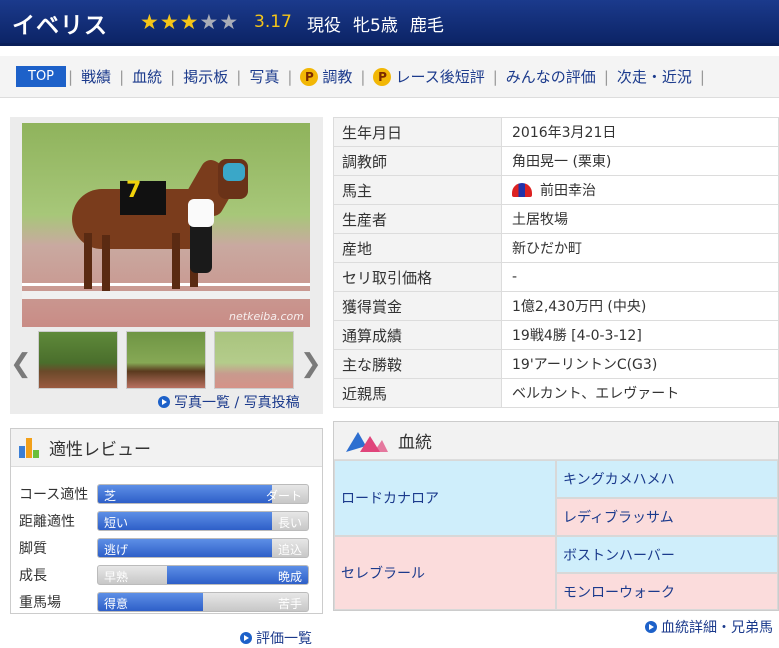 This screenshot has width=779, height=648. What do you see at coordinates (445, 498) in the screenshot?
I see `pedigree-sire: ロードカナロア` at bounding box center [445, 498].